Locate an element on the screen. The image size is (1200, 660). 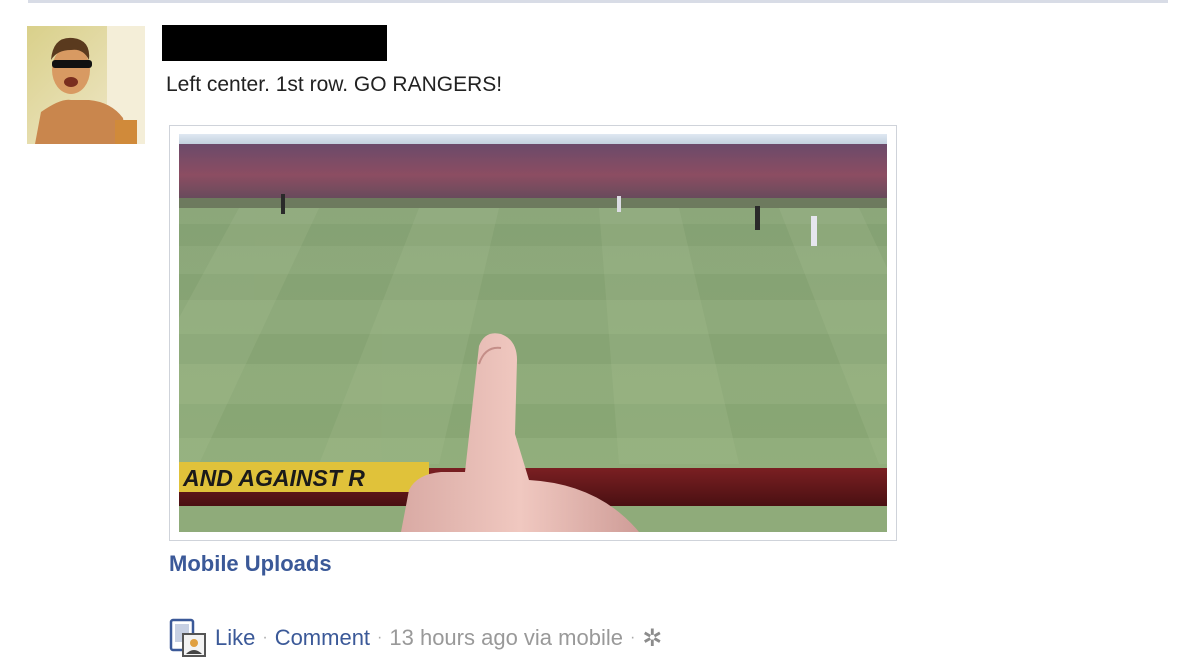
gear-icon: ✲ is located at coordinates (652, 638).